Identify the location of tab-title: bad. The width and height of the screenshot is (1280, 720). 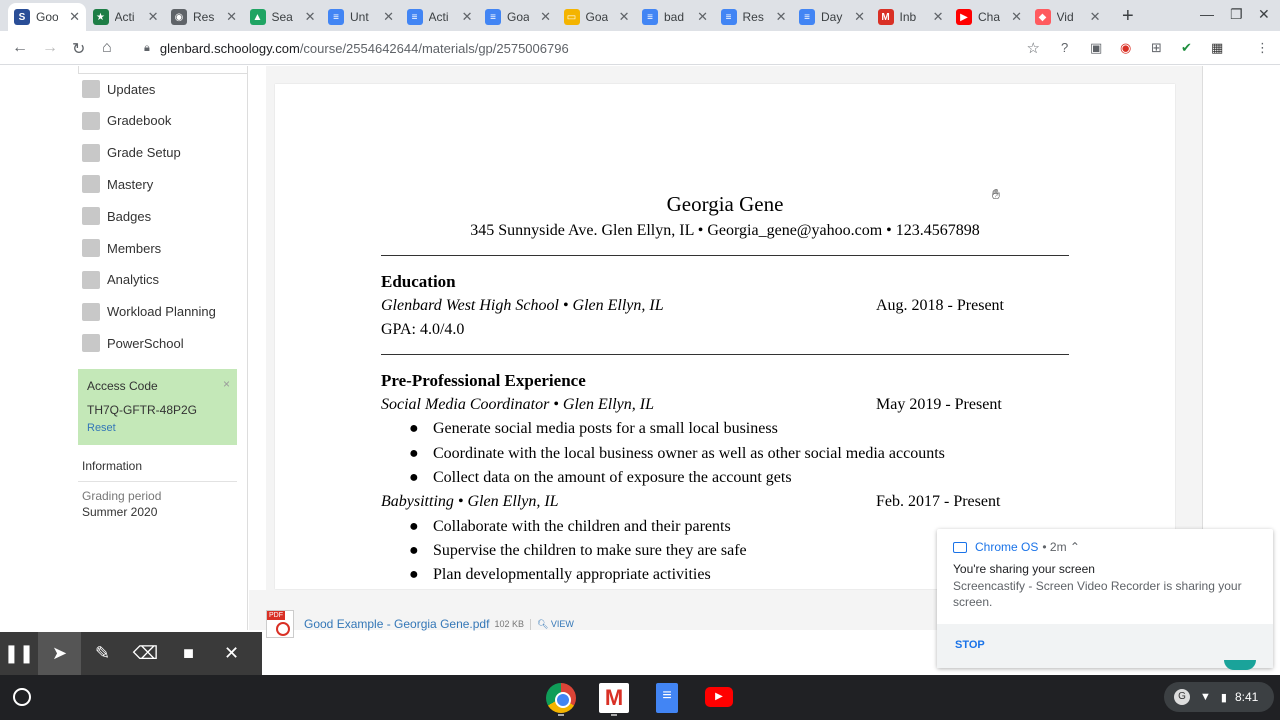
(674, 17).